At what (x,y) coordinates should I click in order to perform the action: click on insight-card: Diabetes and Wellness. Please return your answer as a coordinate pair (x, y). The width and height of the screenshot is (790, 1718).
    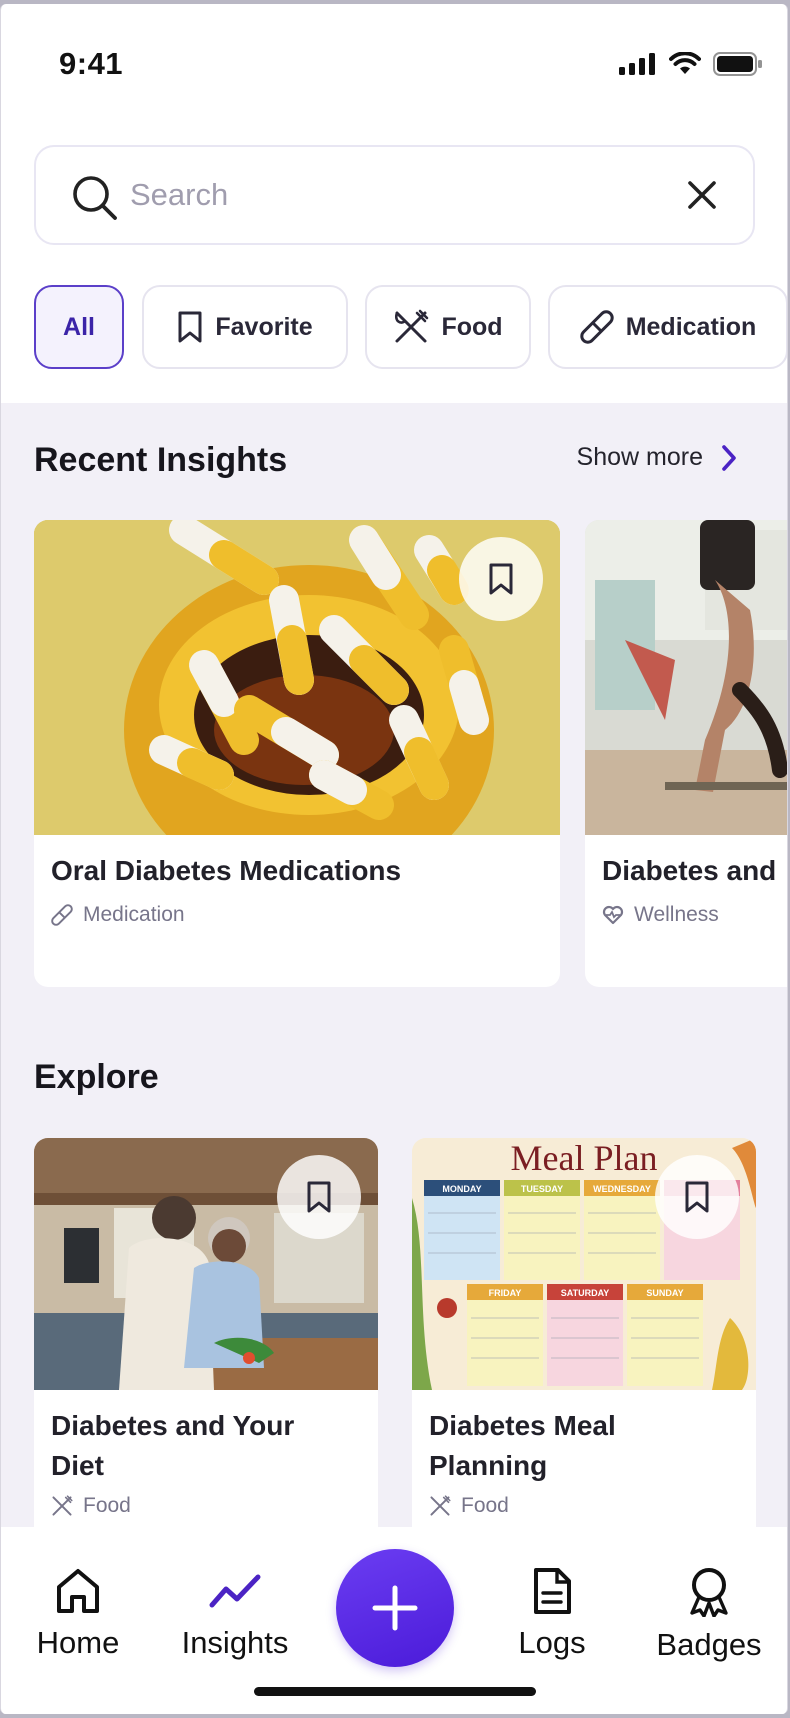
    Looking at the image, I should click on (686, 753).